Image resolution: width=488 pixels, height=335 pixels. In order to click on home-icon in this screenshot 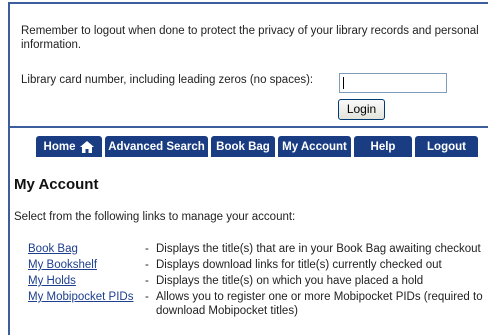, I will do `click(87, 146)`.